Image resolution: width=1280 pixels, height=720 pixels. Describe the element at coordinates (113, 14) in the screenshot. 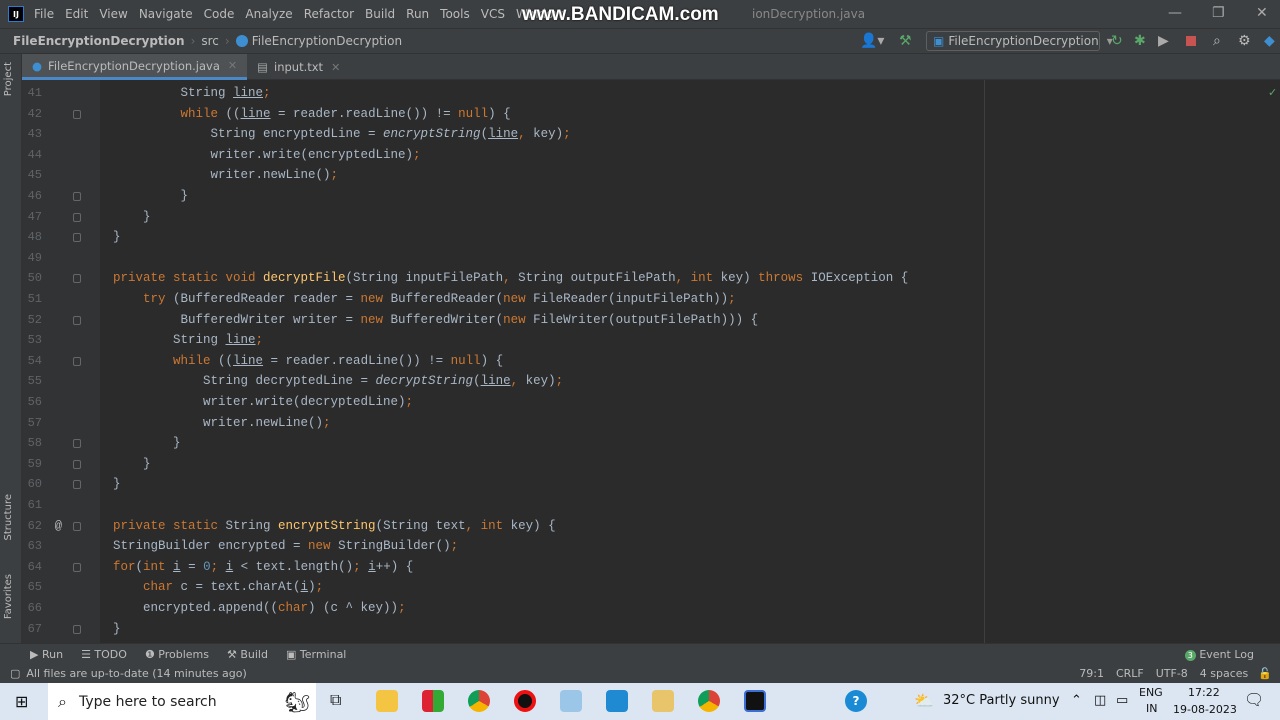

I see `menu-view: View` at that location.